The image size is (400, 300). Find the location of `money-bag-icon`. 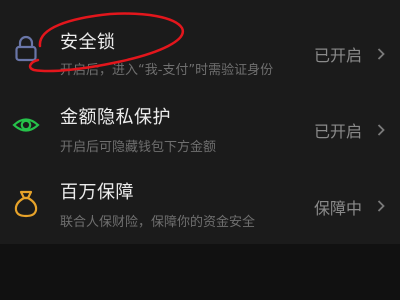

money-bag-icon is located at coordinates (26, 203).